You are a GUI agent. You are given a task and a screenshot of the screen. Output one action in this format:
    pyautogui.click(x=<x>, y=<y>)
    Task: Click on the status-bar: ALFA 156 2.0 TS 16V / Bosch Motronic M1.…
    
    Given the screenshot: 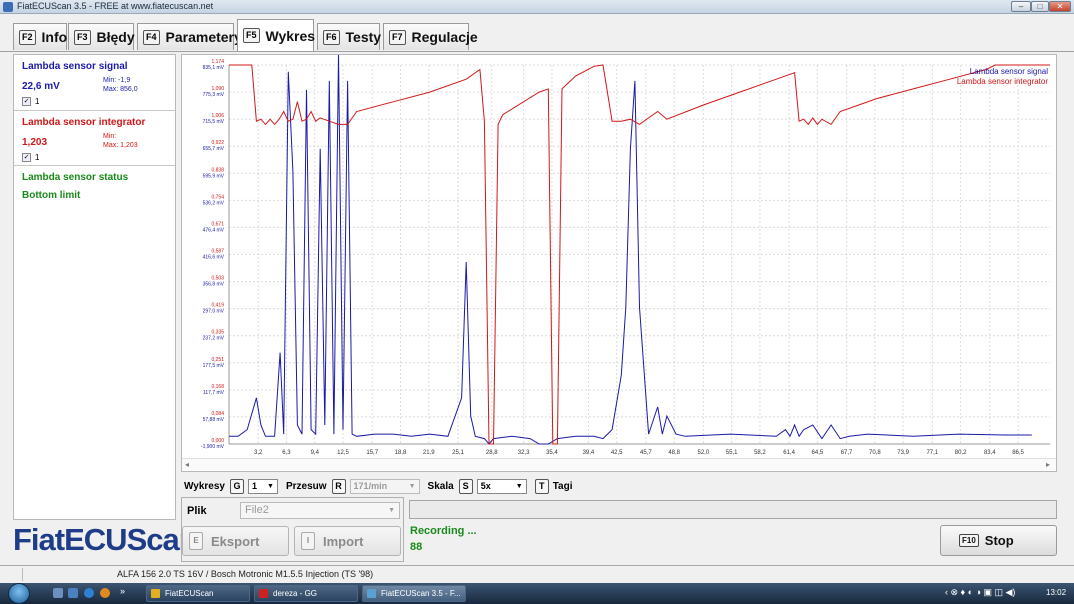 What is the action you would take?
    pyautogui.click(x=537, y=574)
    